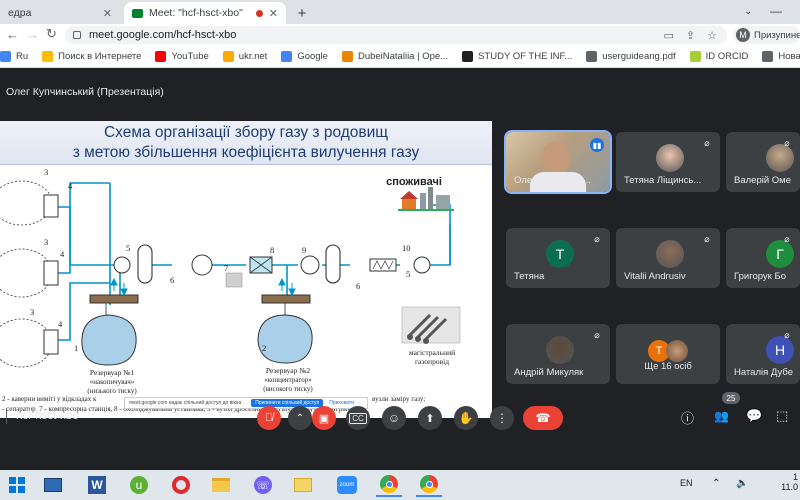 This screenshot has height=500, width=800. What do you see at coordinates (12, 34) in the screenshot?
I see `back-icon: ←` at bounding box center [12, 34].